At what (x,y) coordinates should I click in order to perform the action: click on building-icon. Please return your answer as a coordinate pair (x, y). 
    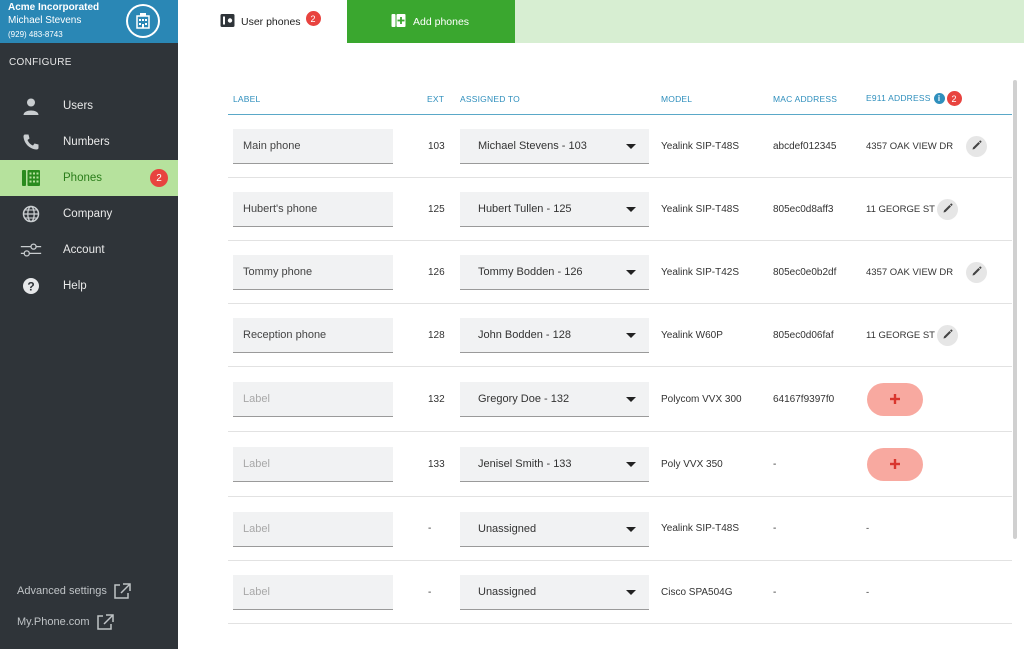
    Looking at the image, I should click on (143, 21).